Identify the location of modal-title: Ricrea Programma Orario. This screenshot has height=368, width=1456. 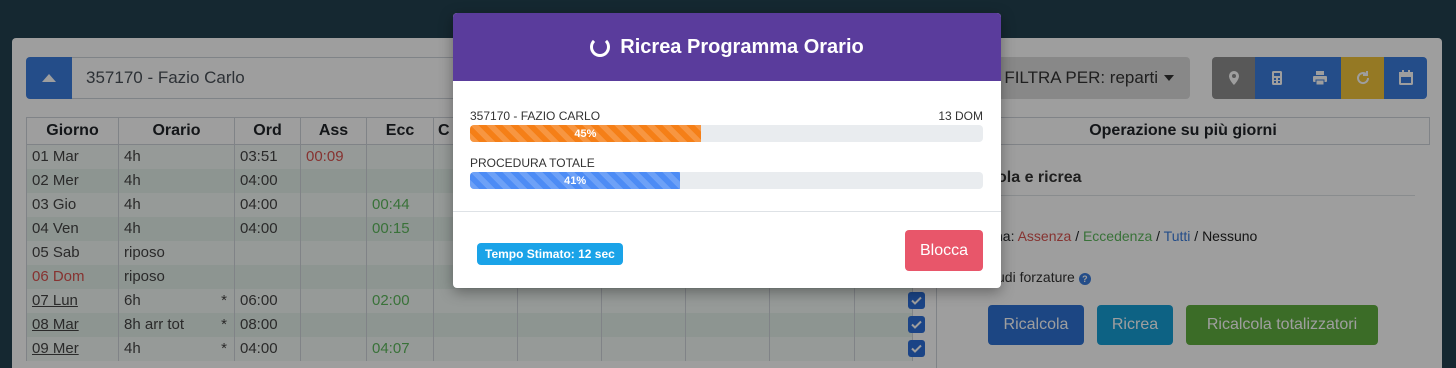
(742, 46).